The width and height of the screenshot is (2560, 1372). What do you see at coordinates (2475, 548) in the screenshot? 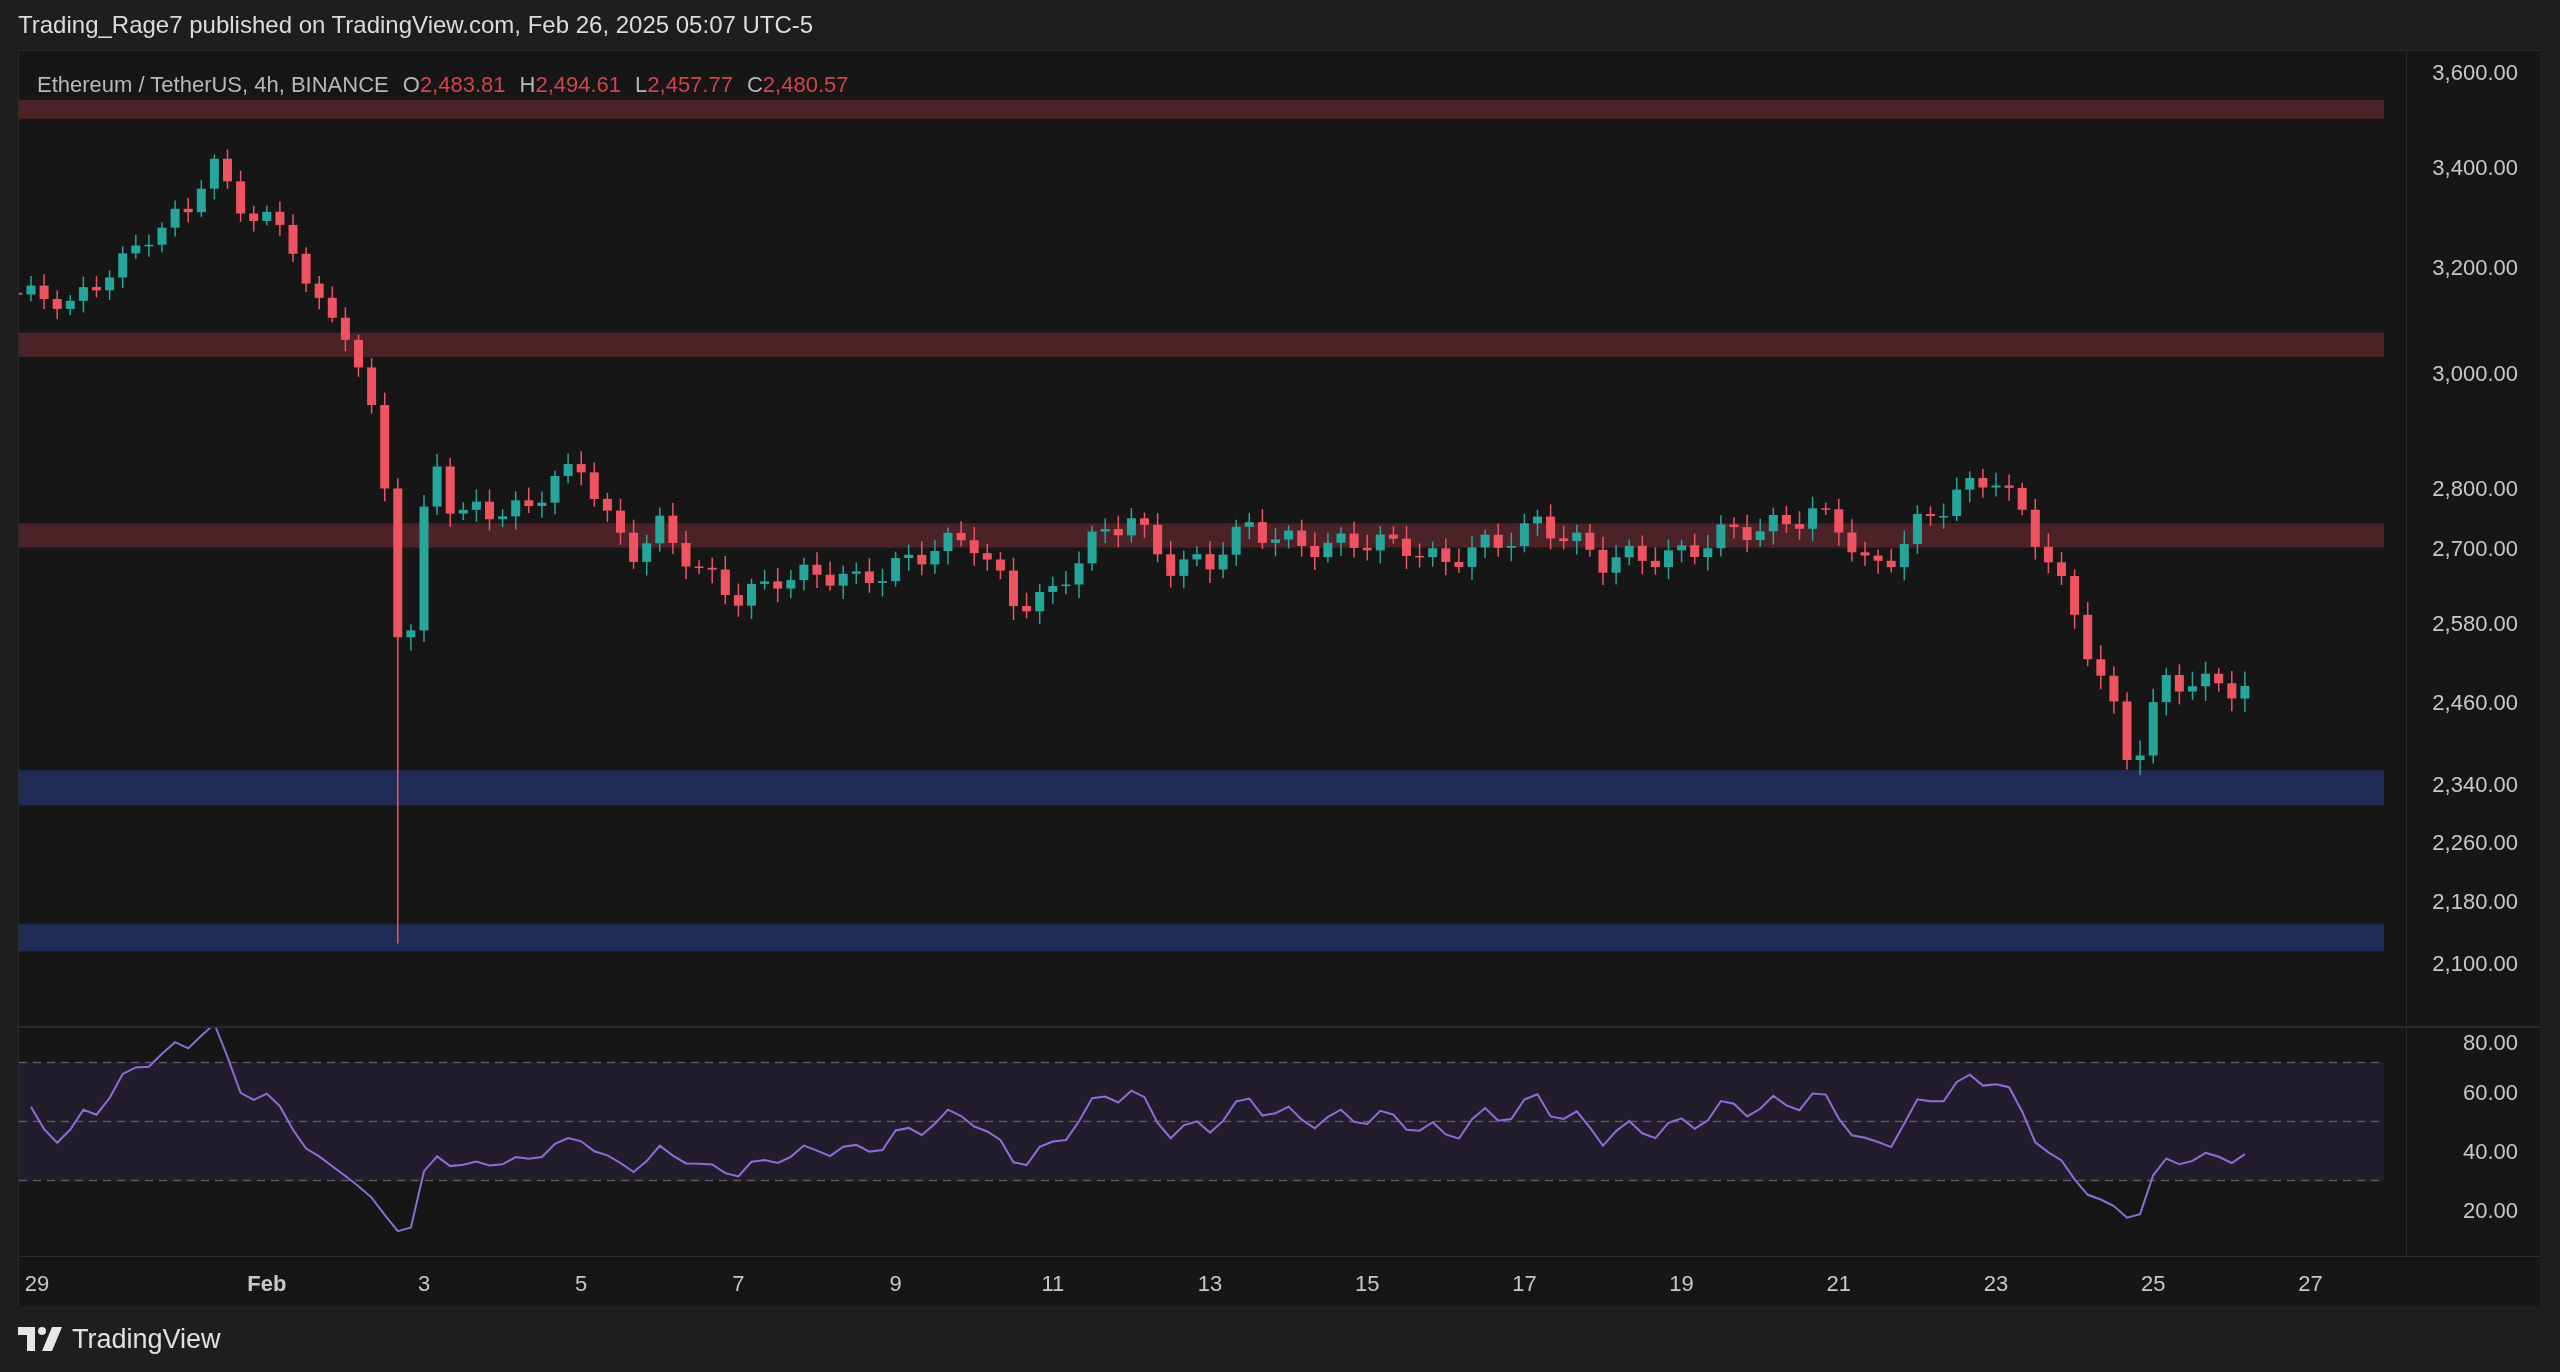
I see `price-label: 2,700.00` at bounding box center [2475, 548].